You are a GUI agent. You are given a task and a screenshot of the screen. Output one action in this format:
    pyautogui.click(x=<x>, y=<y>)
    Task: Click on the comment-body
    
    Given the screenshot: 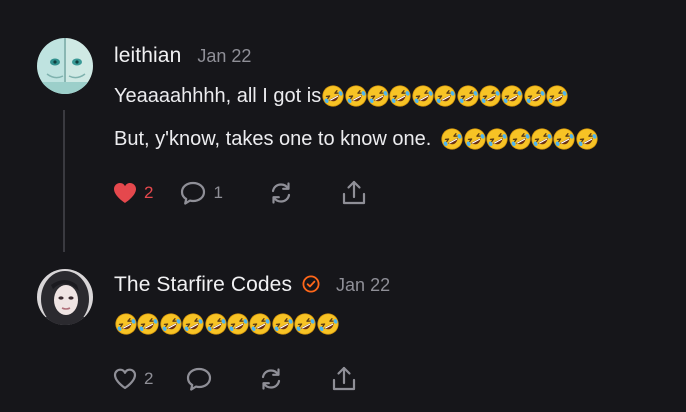 What is the action you would take?
    pyautogui.click(x=227, y=324)
    